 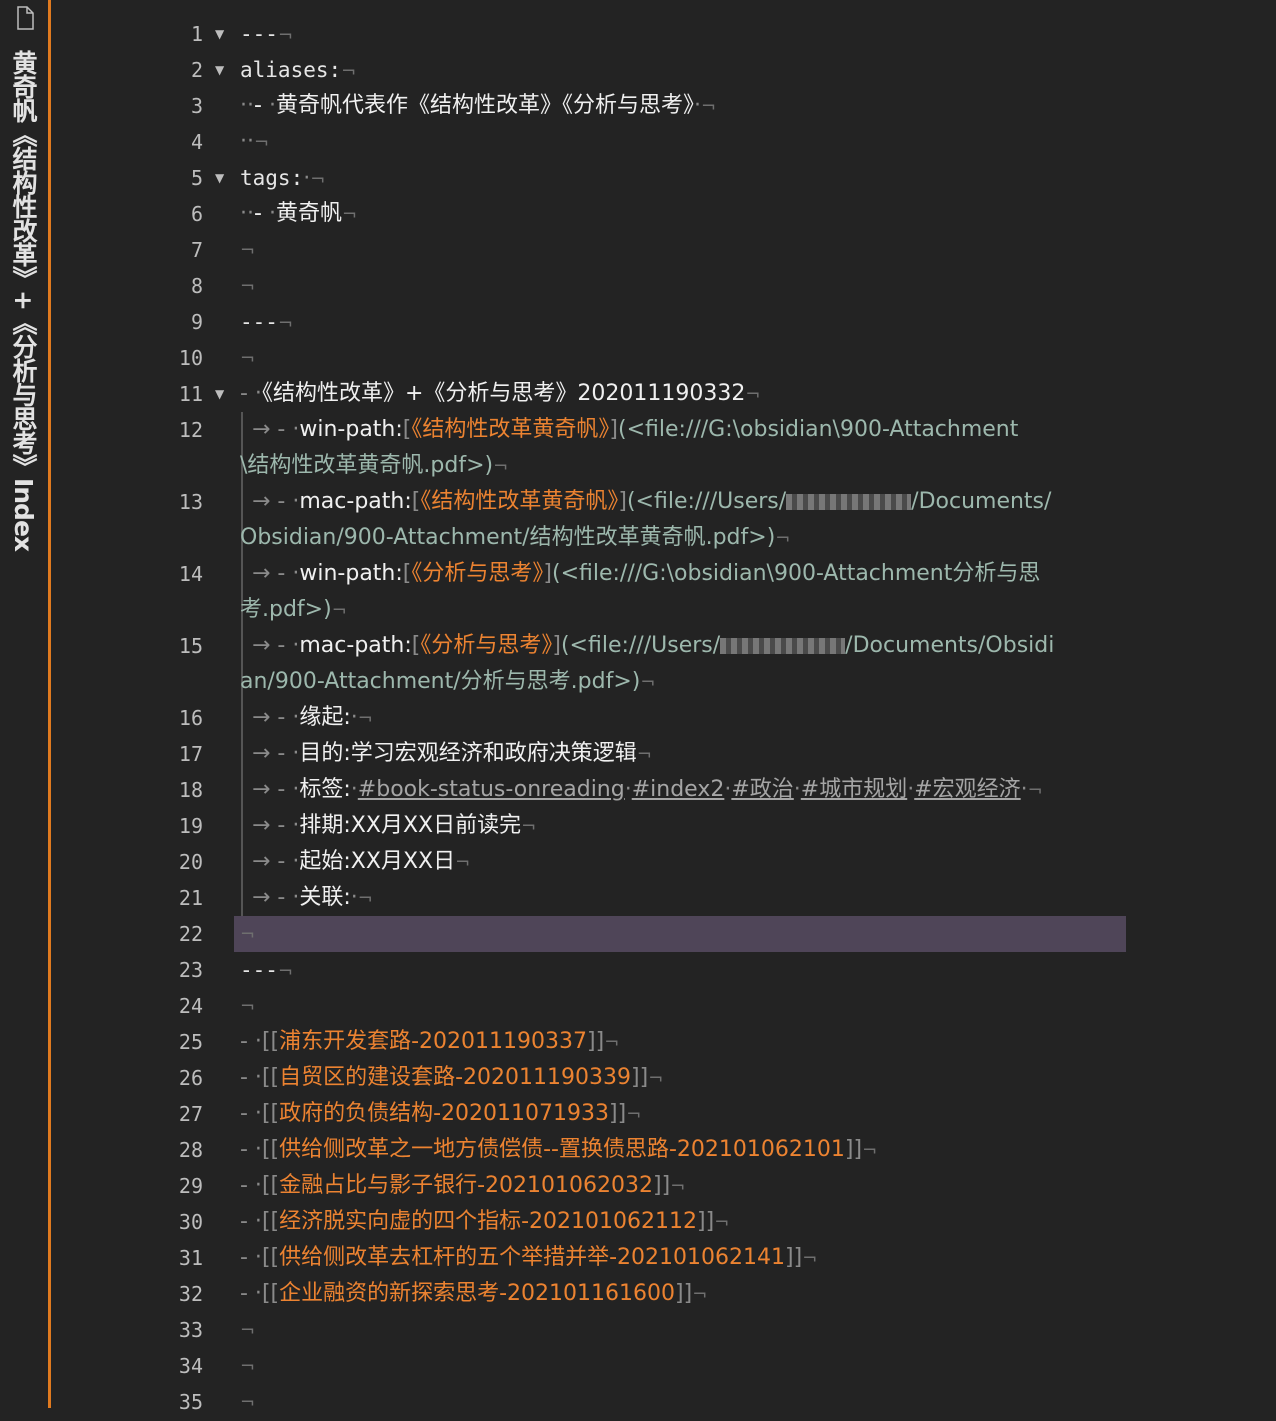 I want to click on editor-line: 19 → - ·排期:XX月XX日前读完¬, so click(x=663, y=826).